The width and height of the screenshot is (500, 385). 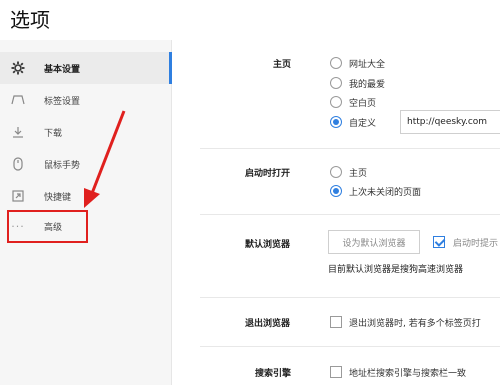 What do you see at coordinates (18, 132) in the screenshot?
I see `download-icon` at bounding box center [18, 132].